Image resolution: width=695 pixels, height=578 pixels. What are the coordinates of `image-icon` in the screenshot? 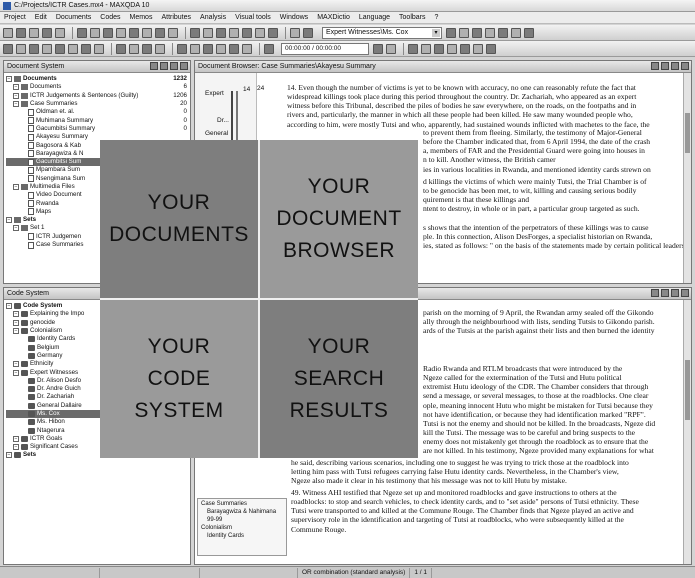 It's located at (491, 48).